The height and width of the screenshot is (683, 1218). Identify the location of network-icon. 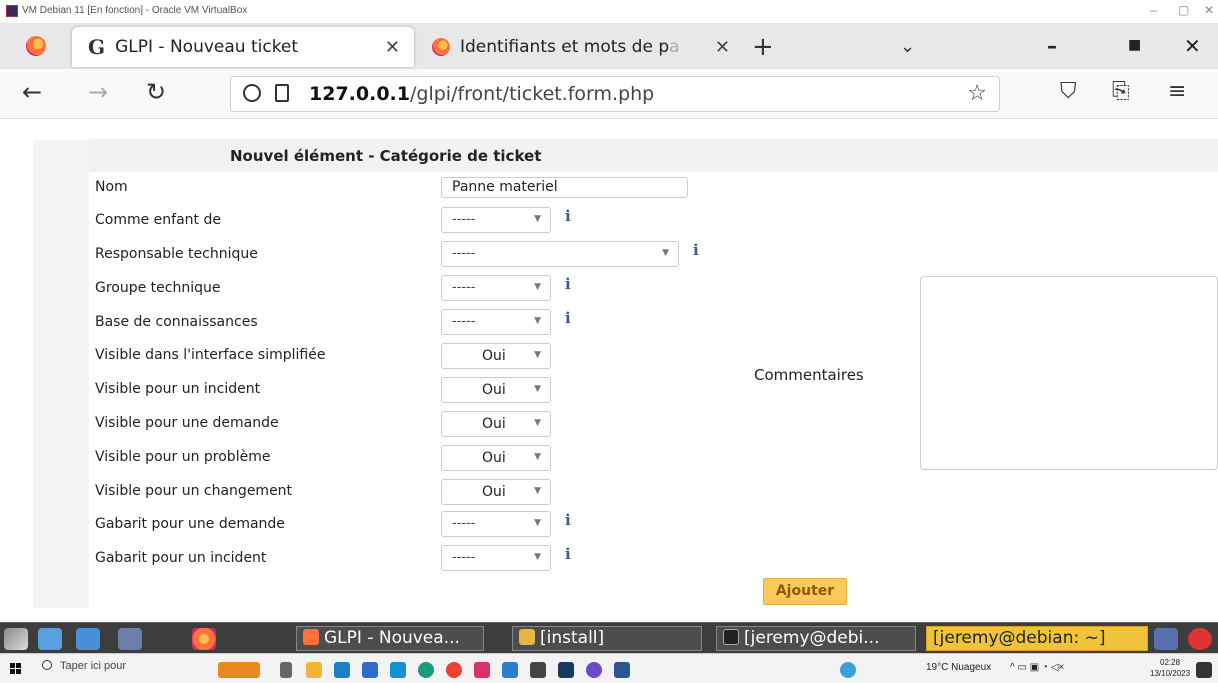
(1166, 639).